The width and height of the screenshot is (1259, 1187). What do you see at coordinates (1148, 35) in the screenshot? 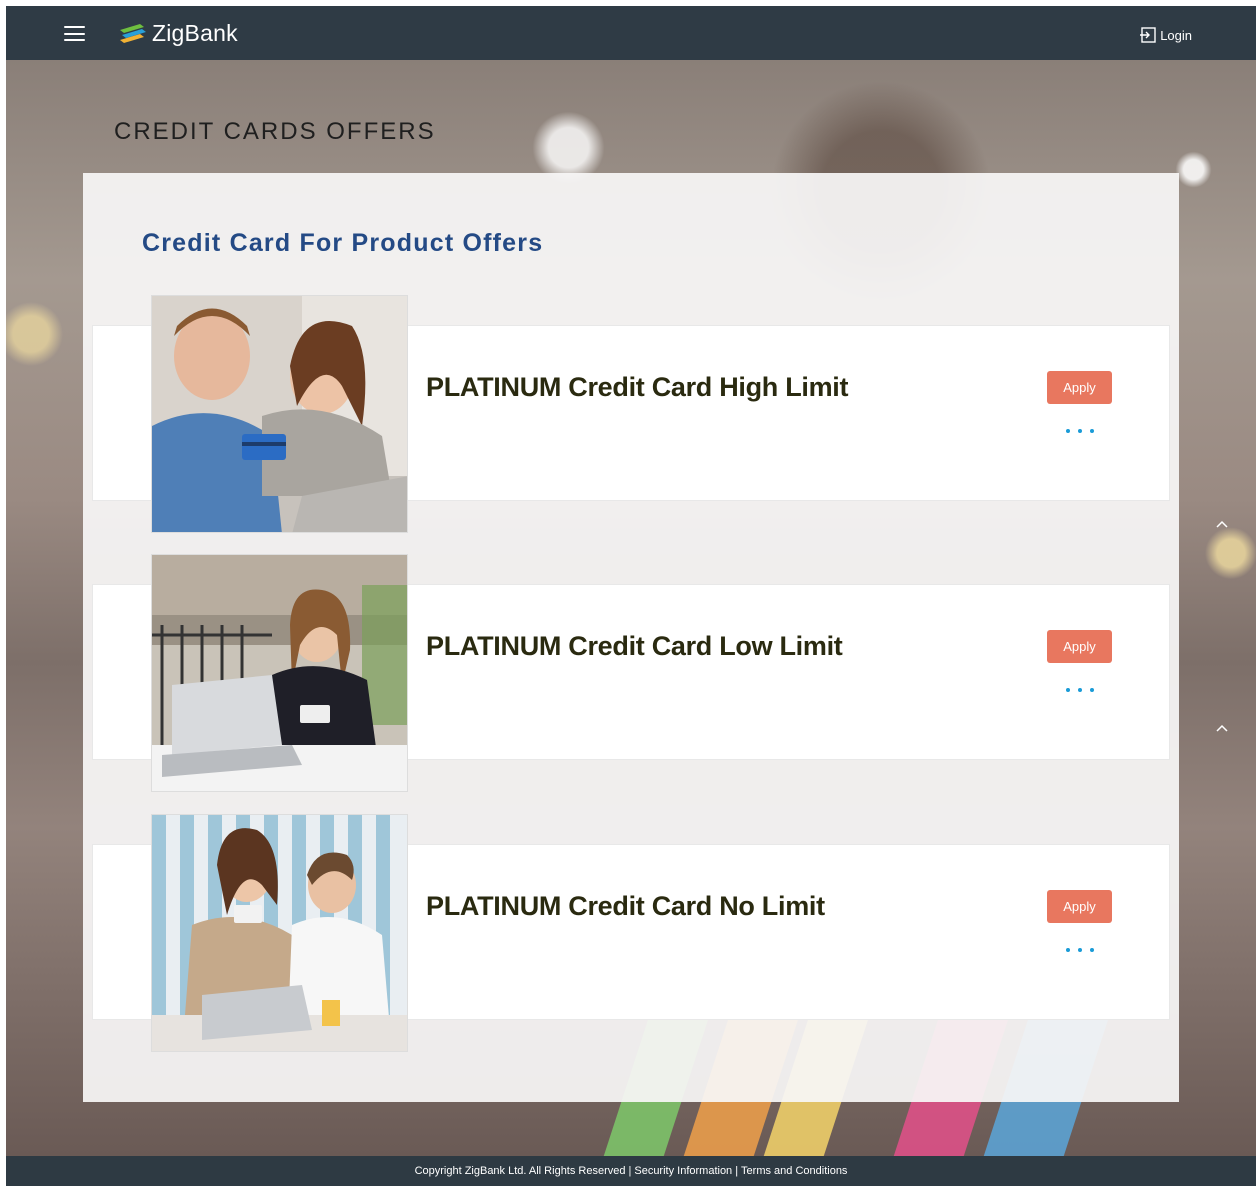
I see `login-icon` at bounding box center [1148, 35].